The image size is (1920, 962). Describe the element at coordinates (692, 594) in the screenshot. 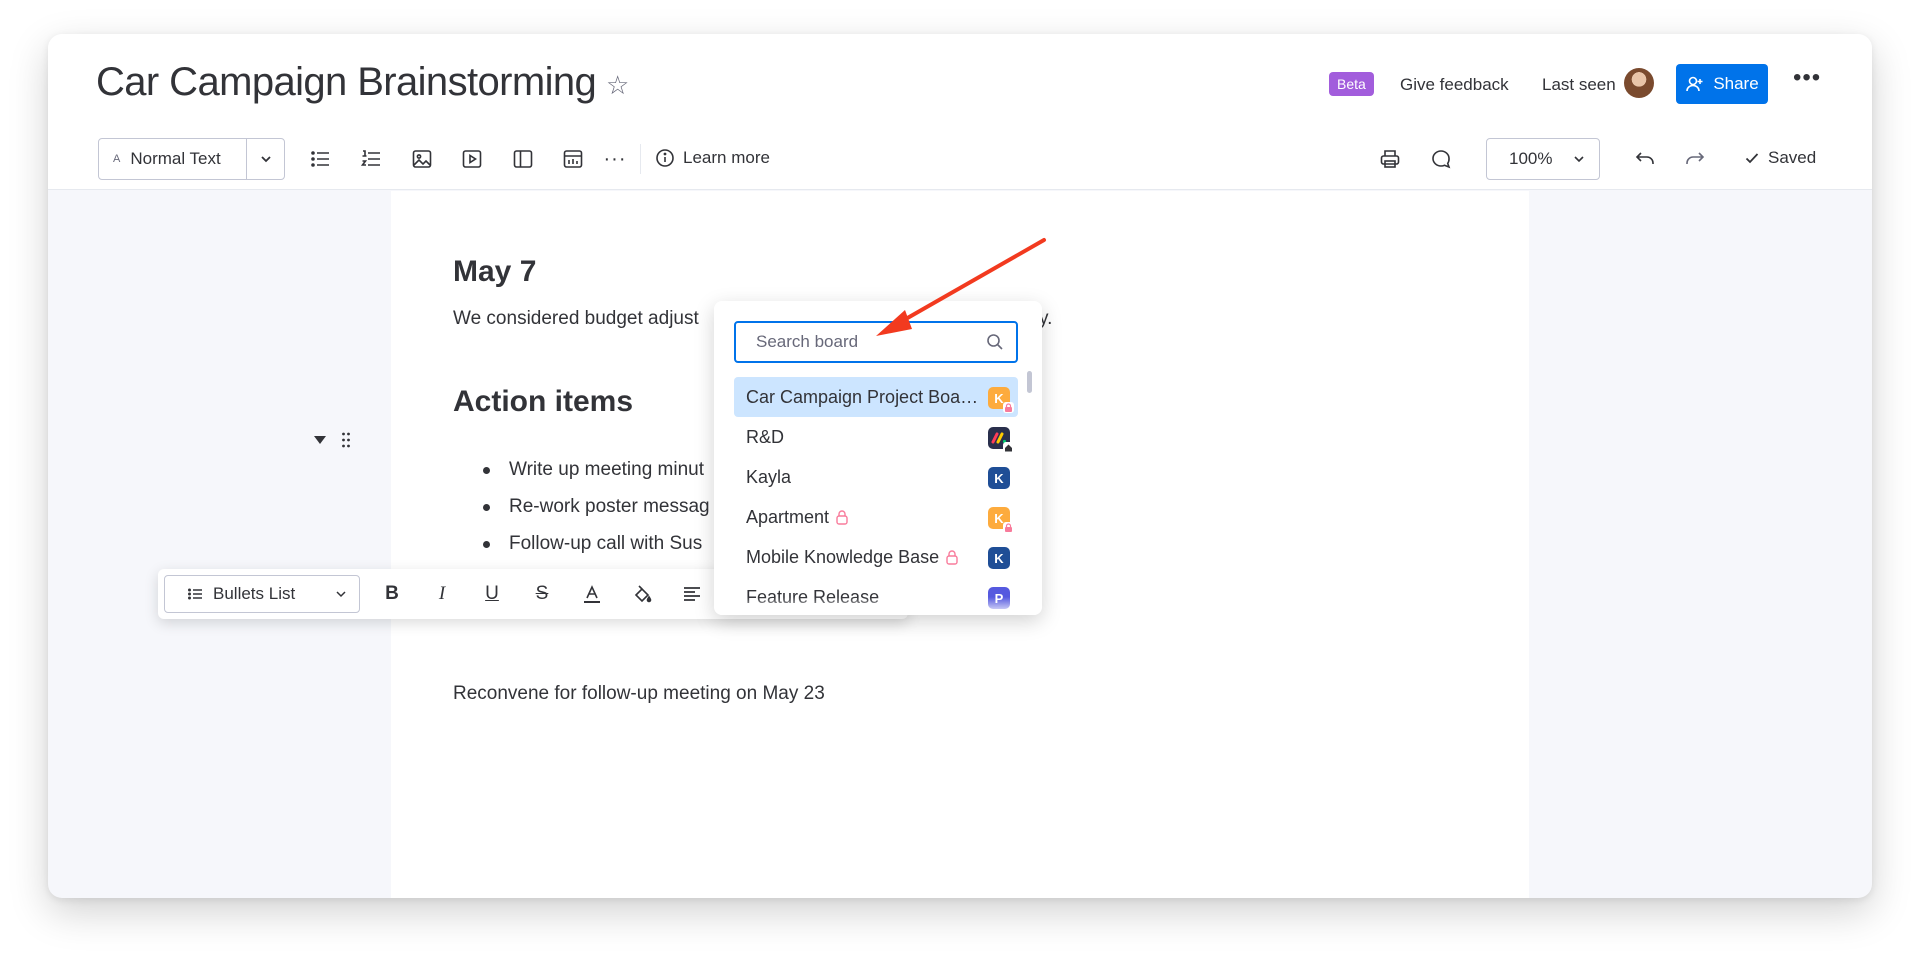

I see `align-left-icon` at that location.